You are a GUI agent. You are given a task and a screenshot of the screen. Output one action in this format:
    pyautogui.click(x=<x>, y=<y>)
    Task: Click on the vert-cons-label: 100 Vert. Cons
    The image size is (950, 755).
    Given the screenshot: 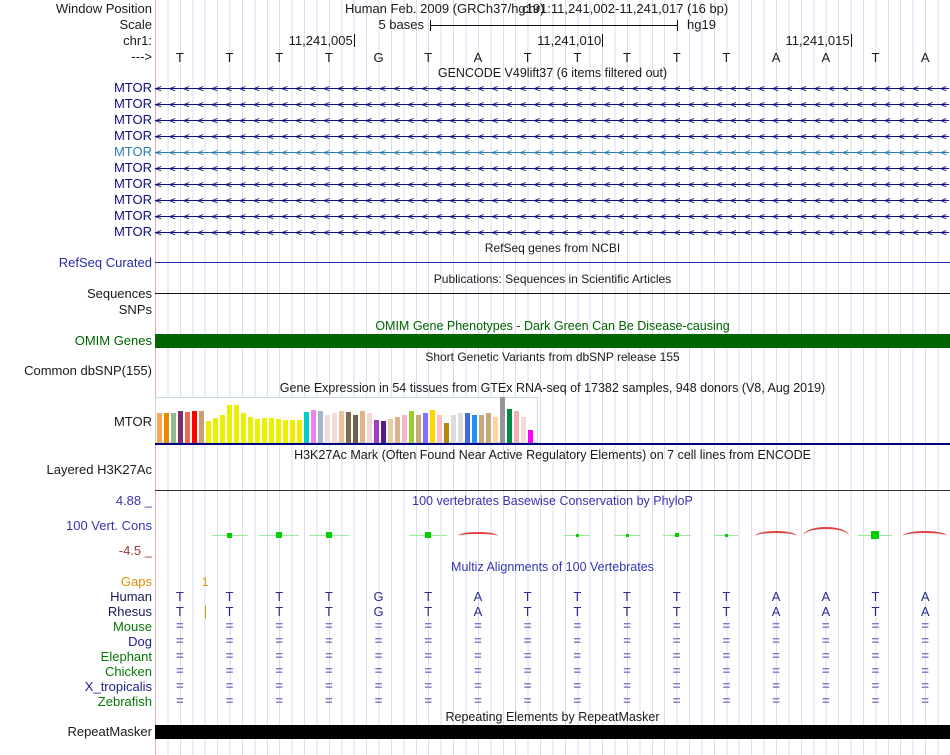 What is the action you would take?
    pyautogui.click(x=76, y=526)
    